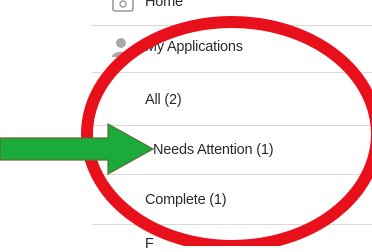  Describe the element at coordinates (77, 149) in the screenshot. I see `arrow-icon` at that location.